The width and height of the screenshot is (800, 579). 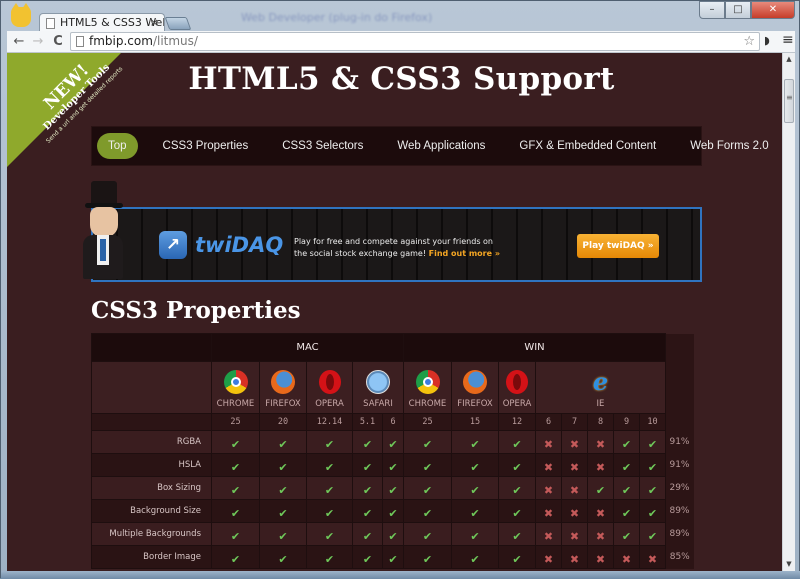 What do you see at coordinates (175, 41) in the screenshot?
I see `url-path: /litmus/` at bounding box center [175, 41].